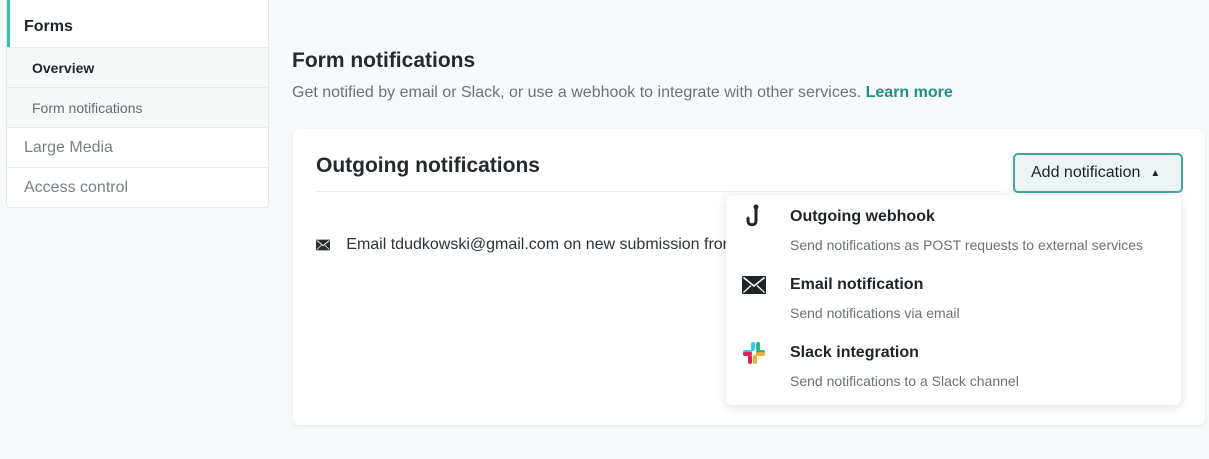 The width and height of the screenshot is (1209, 459). Describe the element at coordinates (137, 147) in the screenshot. I see `sidebar-item-large-media: Large Media` at that location.